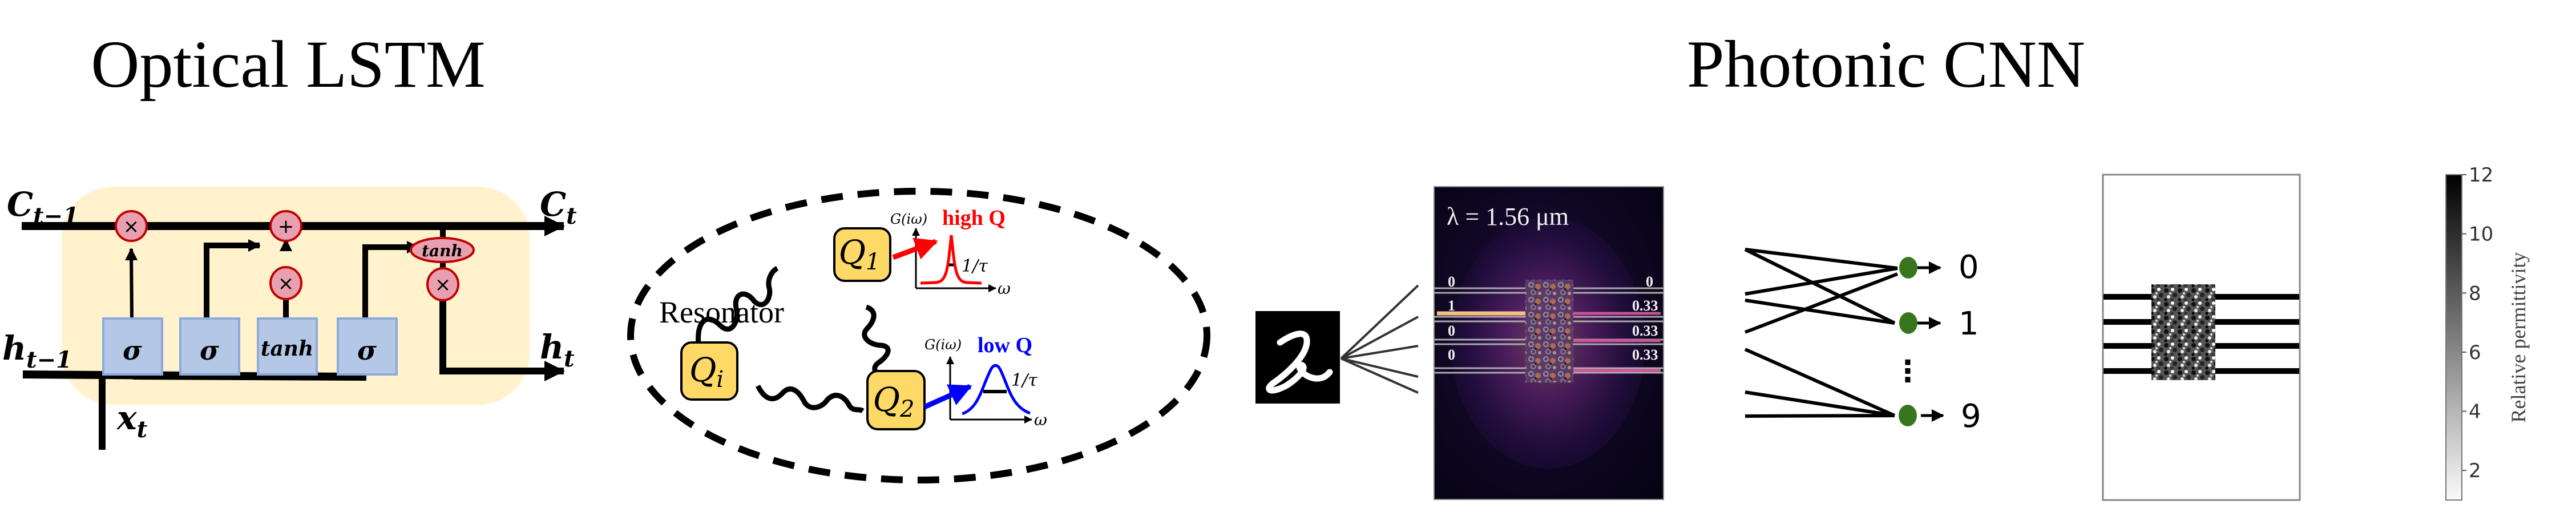 The width and height of the screenshot is (2576, 520). What do you see at coordinates (2475, 352) in the screenshot?
I see `colorbar-tick-label: 6` at bounding box center [2475, 352].